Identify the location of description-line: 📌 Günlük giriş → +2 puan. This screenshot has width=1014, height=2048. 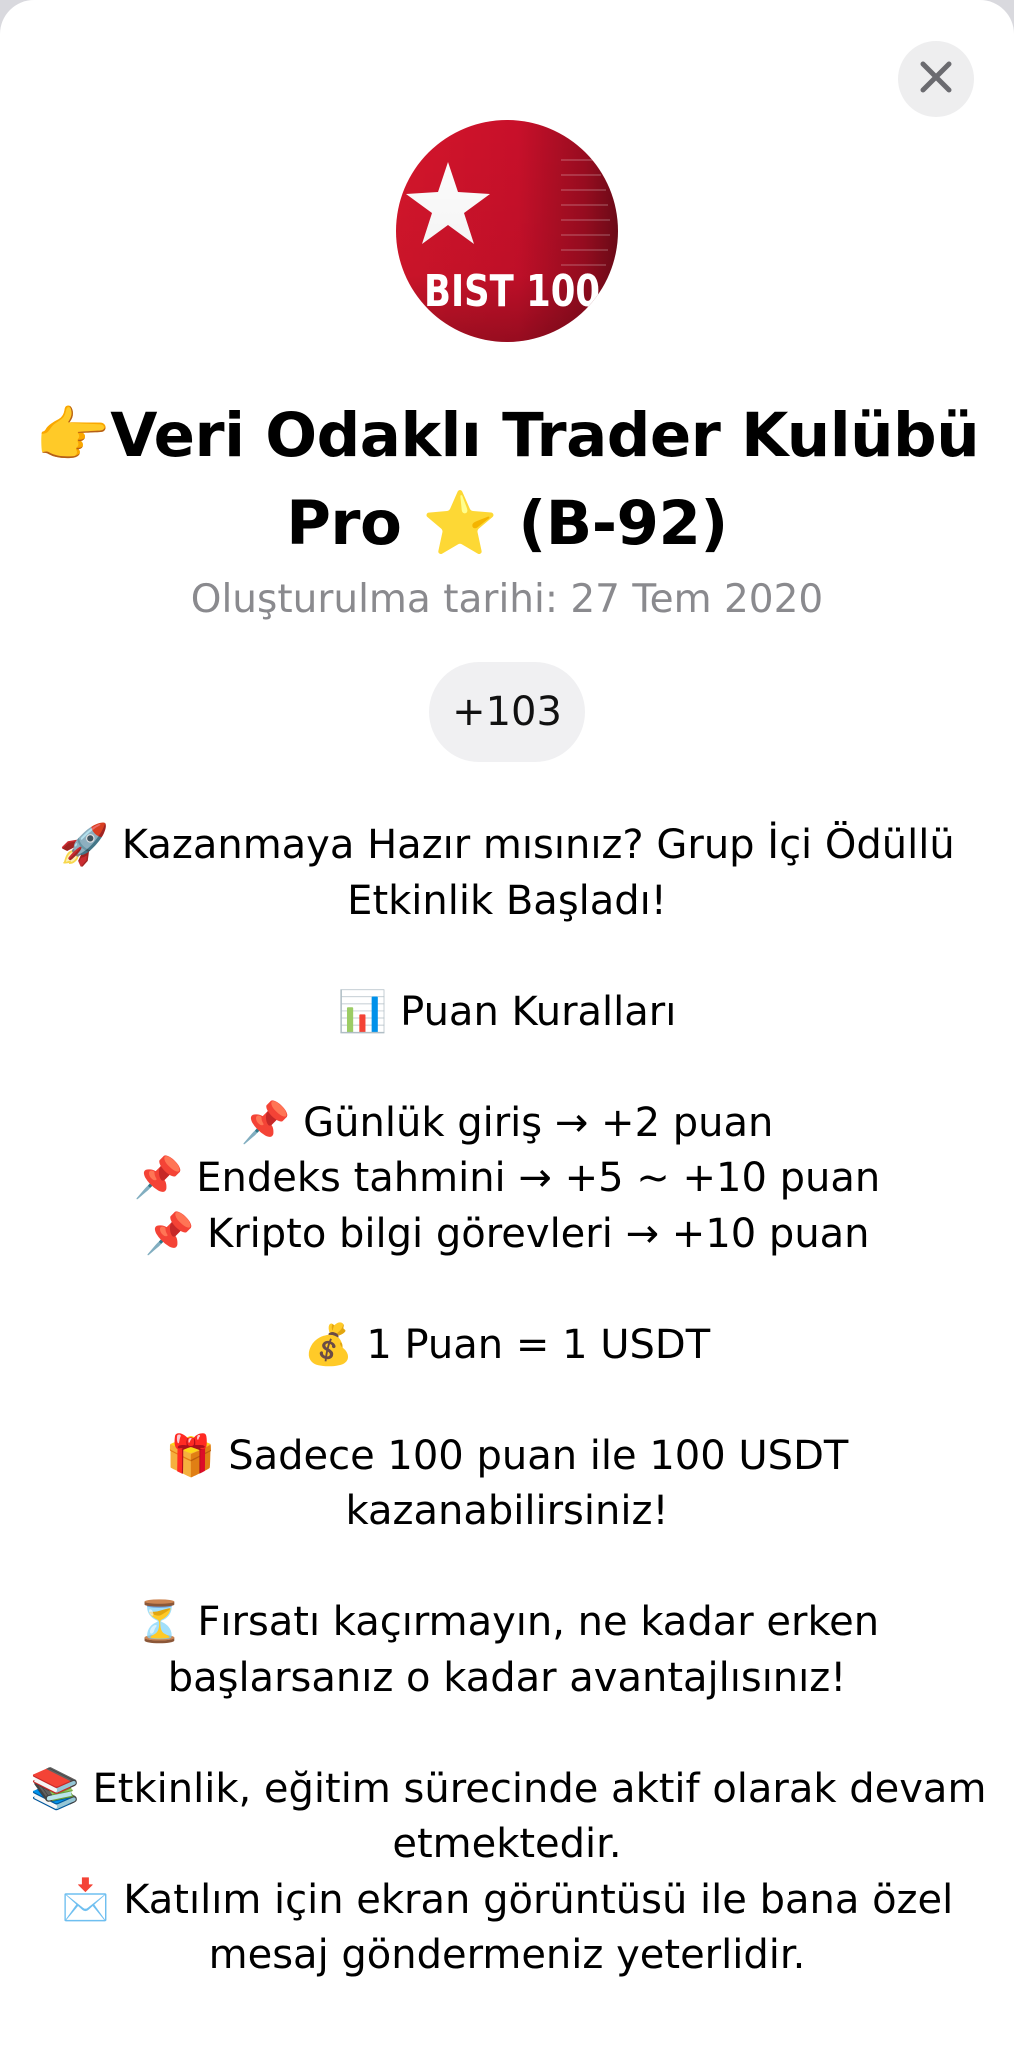
(507, 1122).